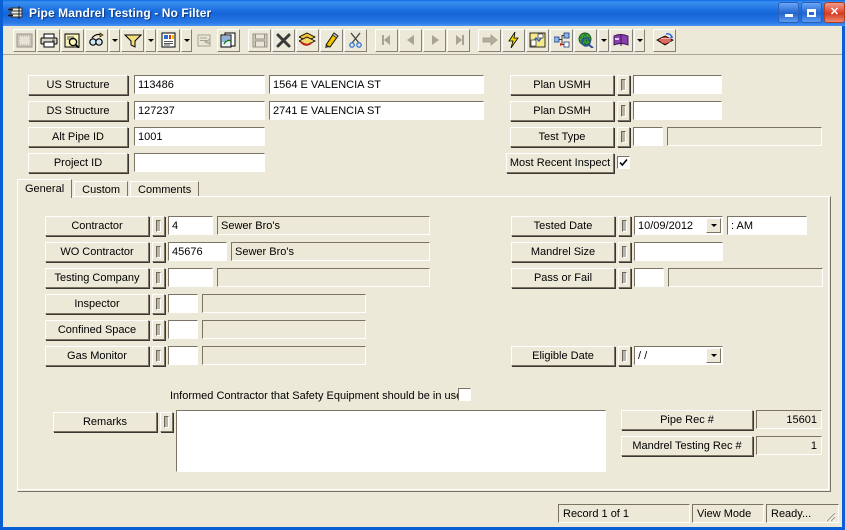  Describe the element at coordinates (158, 226) in the screenshot. I see `contractor-lookup-button` at that location.